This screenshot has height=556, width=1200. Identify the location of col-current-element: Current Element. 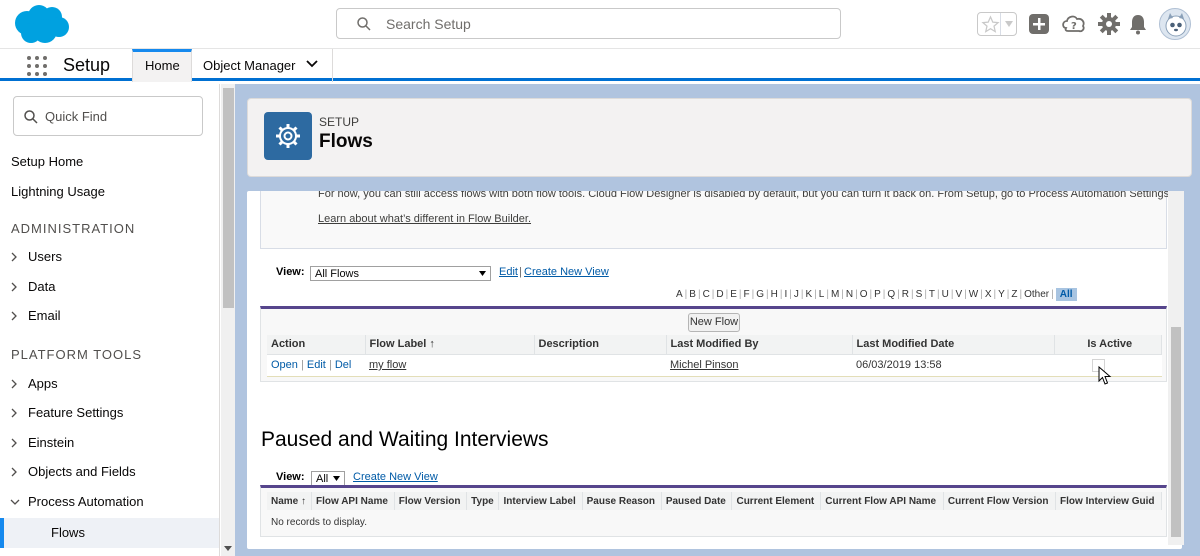
(776, 501).